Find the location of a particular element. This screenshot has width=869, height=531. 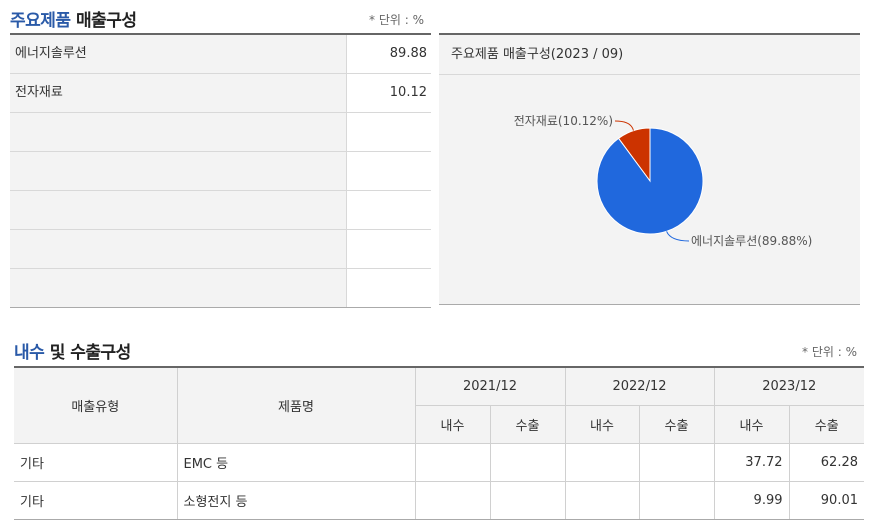

domestic-export-title-highlight: 내수 is located at coordinates (29, 353).